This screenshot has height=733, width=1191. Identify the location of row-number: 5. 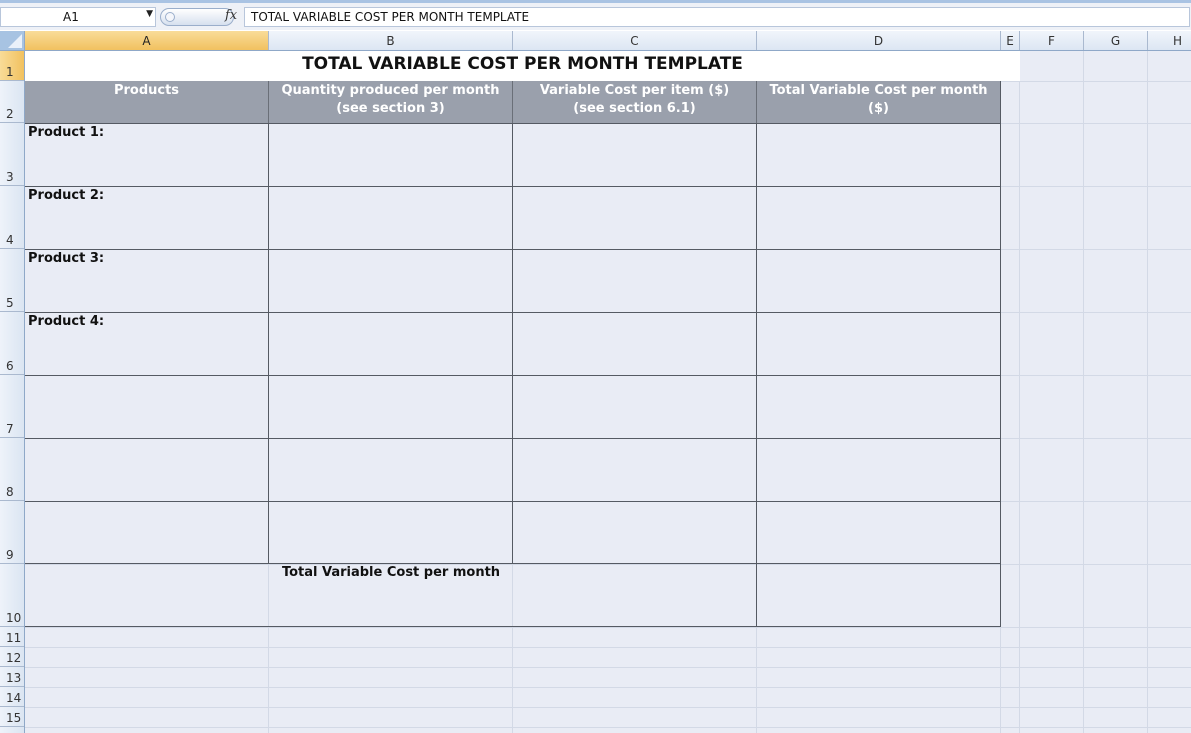
(10, 303).